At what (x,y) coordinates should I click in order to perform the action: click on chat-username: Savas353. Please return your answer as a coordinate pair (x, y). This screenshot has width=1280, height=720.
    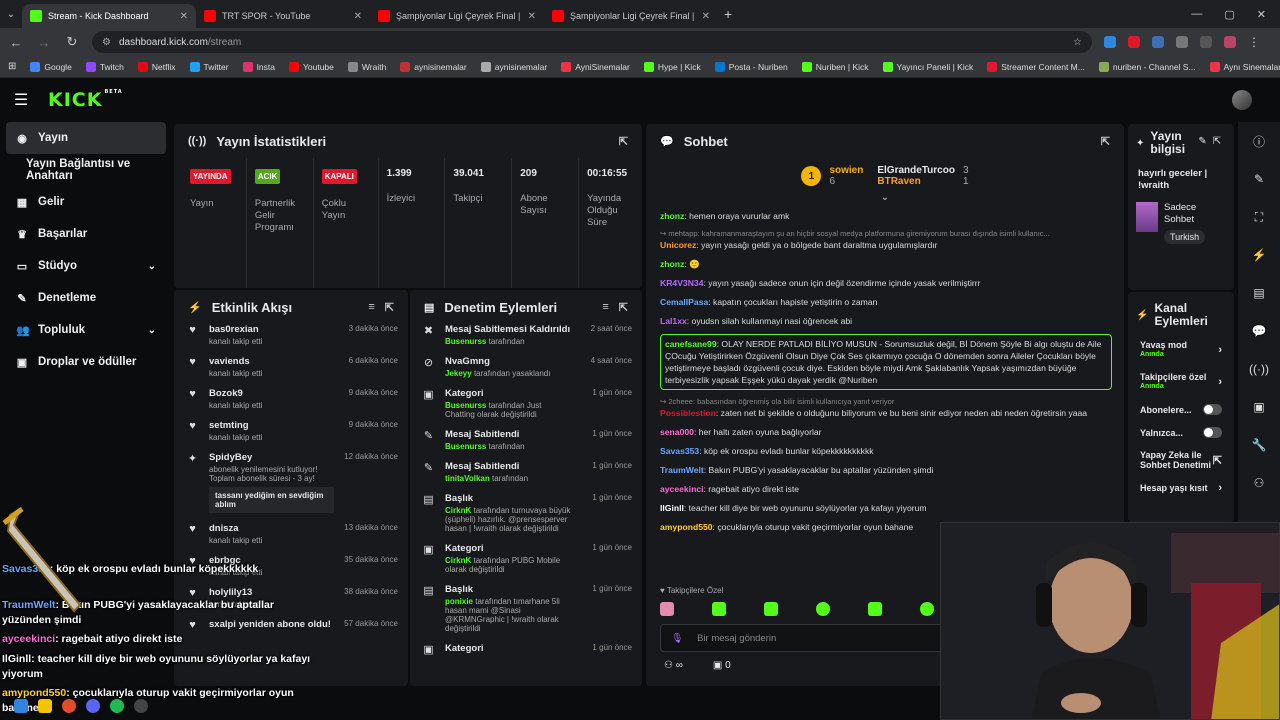
    Looking at the image, I should click on (679, 451).